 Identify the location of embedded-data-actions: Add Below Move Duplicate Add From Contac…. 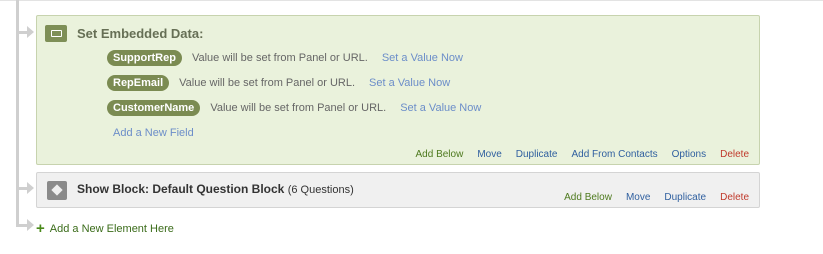
(576, 154).